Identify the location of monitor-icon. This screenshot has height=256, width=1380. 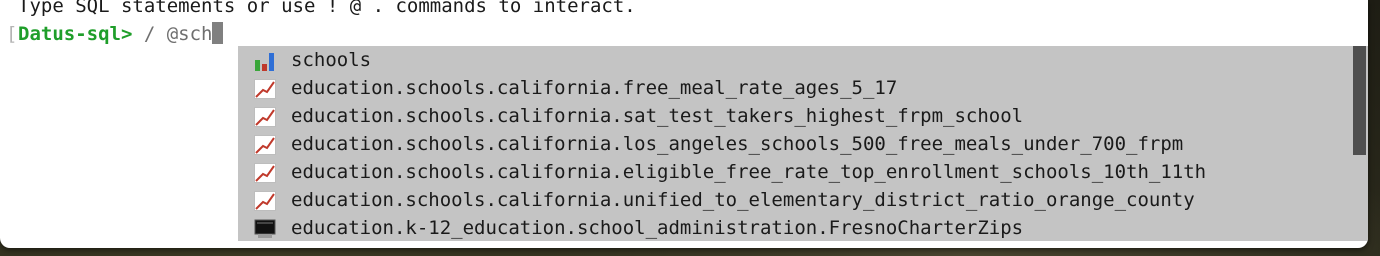
(265, 228).